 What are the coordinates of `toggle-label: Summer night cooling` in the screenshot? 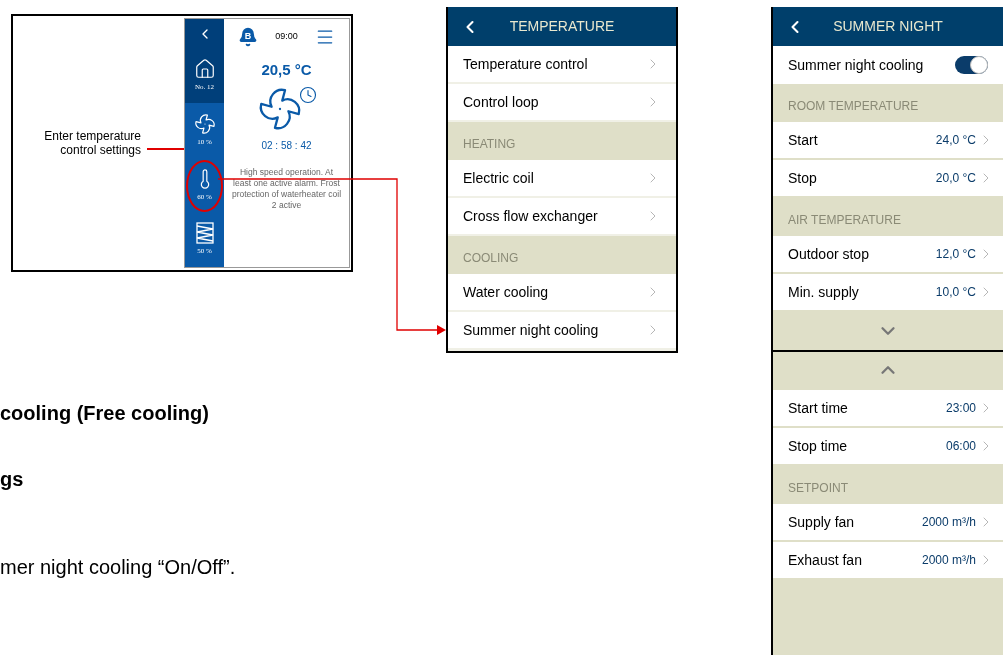 It's located at (856, 65).